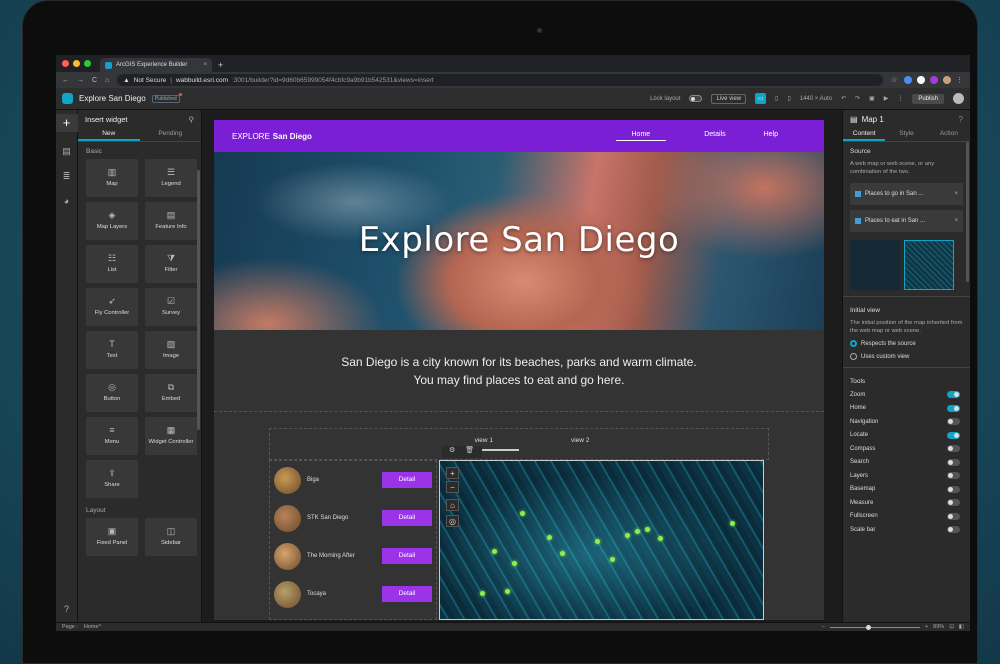  What do you see at coordinates (353, 518) in the screenshot?
I see `list-item: STK San Diego Detail` at bounding box center [353, 518].